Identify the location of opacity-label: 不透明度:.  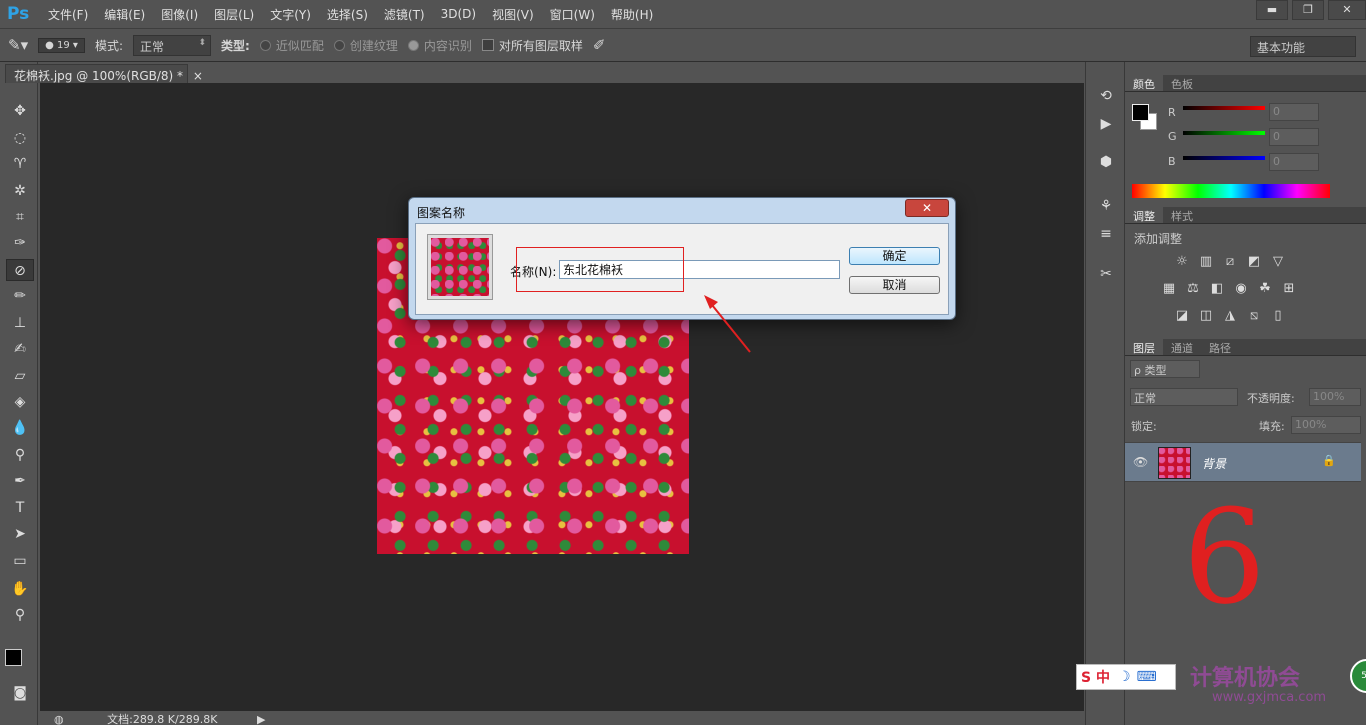
(1271, 398).